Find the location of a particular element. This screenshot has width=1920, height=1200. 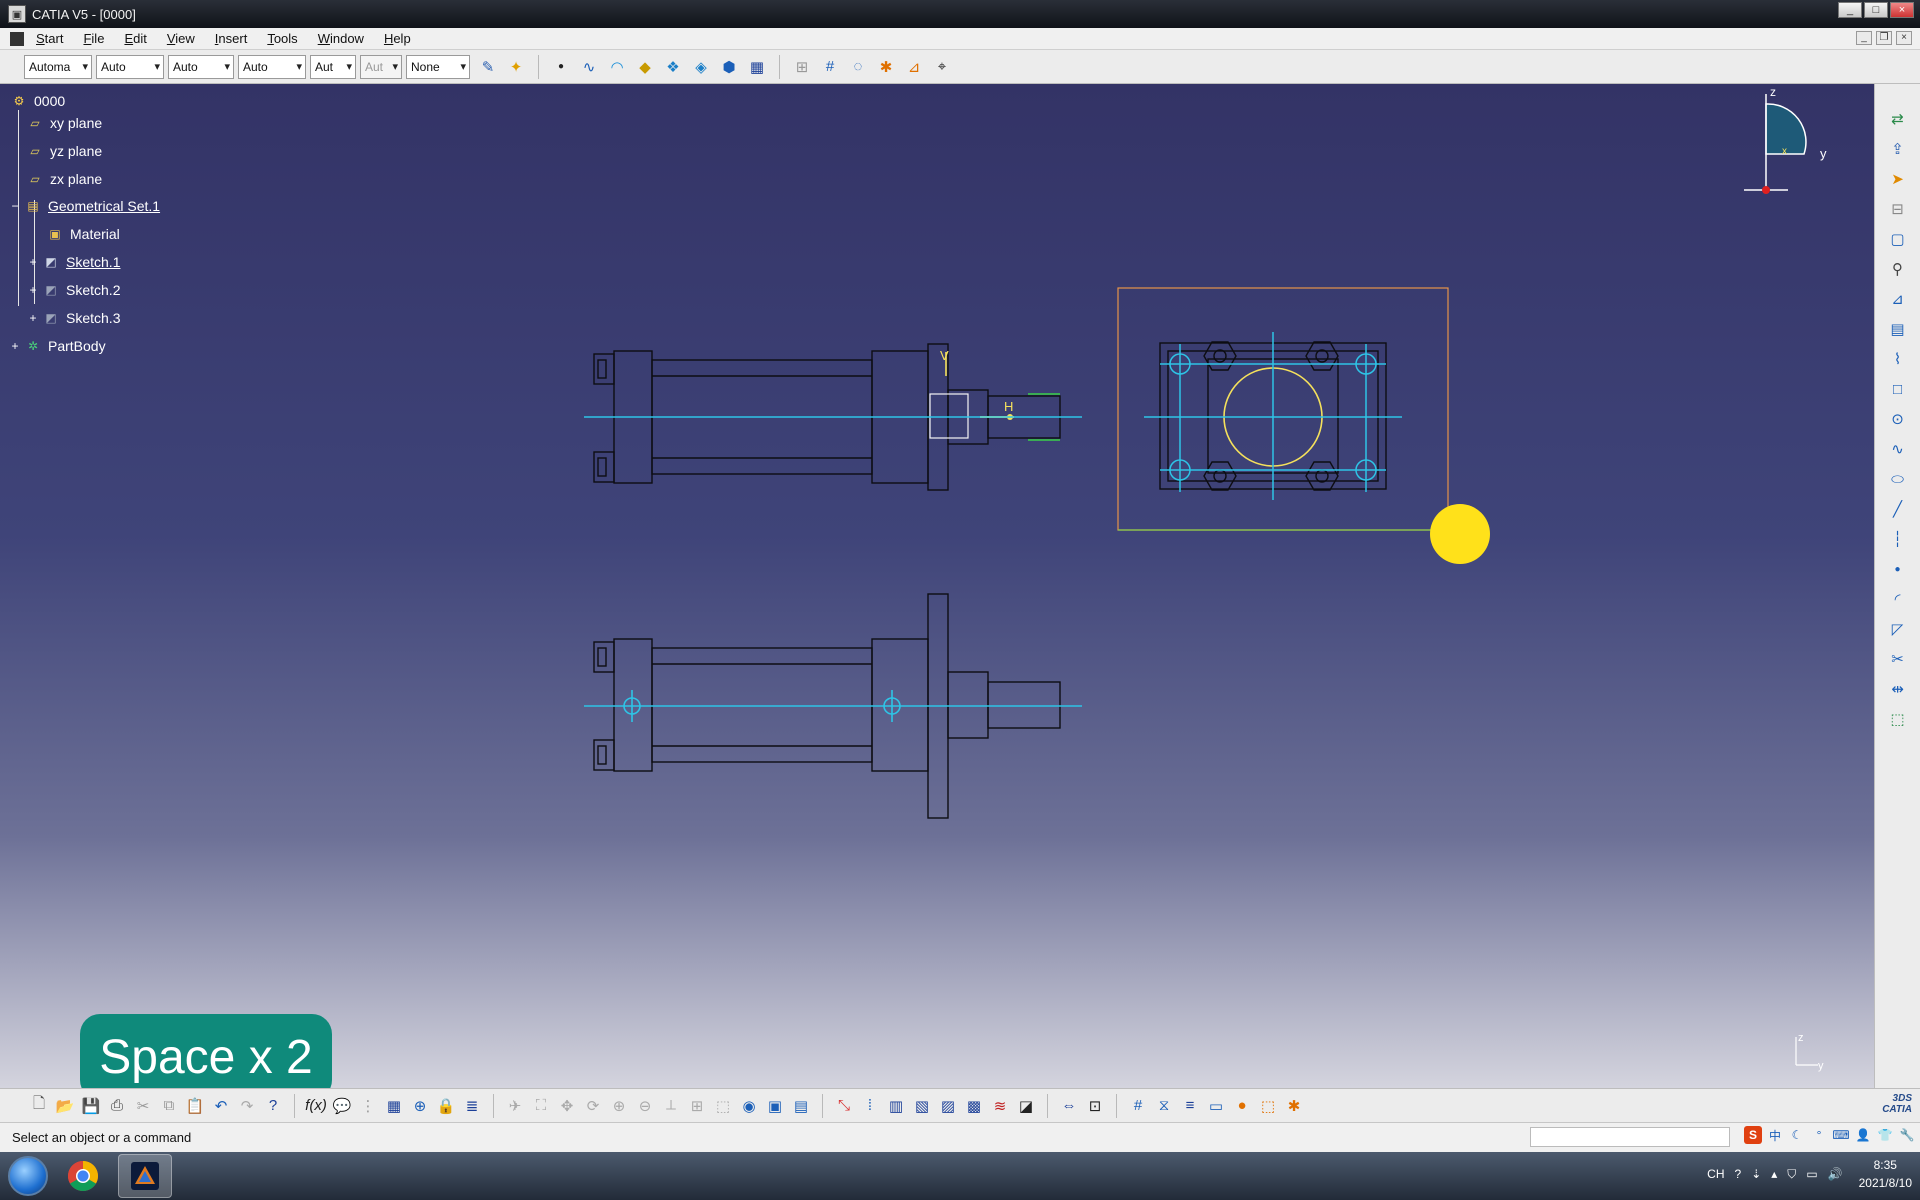

line-type-combo: Auto is located at coordinates (272, 66).